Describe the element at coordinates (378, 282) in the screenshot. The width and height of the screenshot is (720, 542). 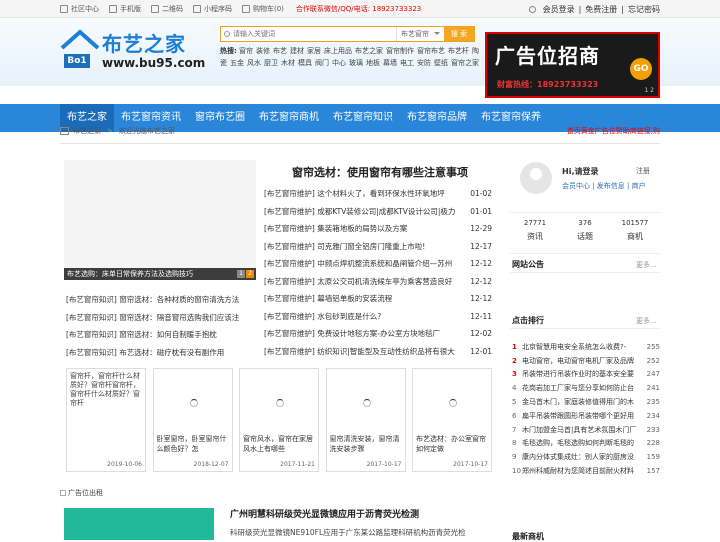
I see `list-item: [布艺窗帘维护] 太原公交司机清洗候车亭为乘客营造良好 12-12` at that location.